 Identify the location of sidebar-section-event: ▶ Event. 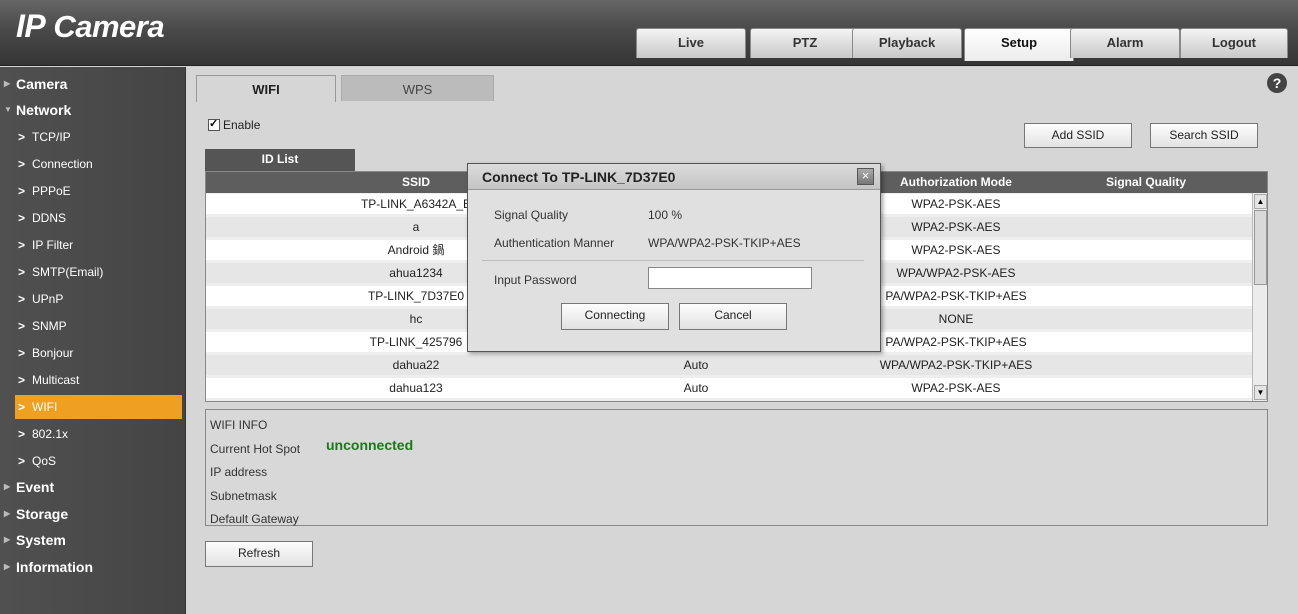
(93, 487).